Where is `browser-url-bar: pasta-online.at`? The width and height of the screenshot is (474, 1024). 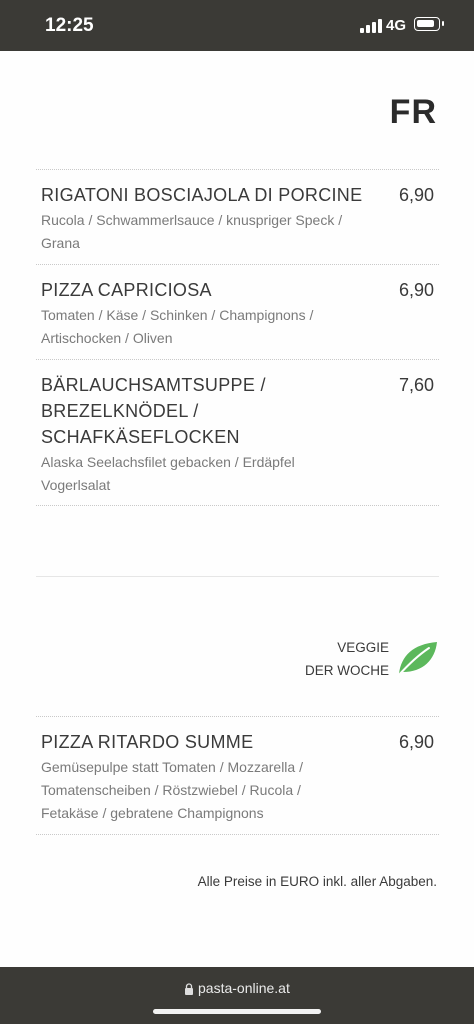 browser-url-bar: pasta-online.at is located at coordinates (237, 995).